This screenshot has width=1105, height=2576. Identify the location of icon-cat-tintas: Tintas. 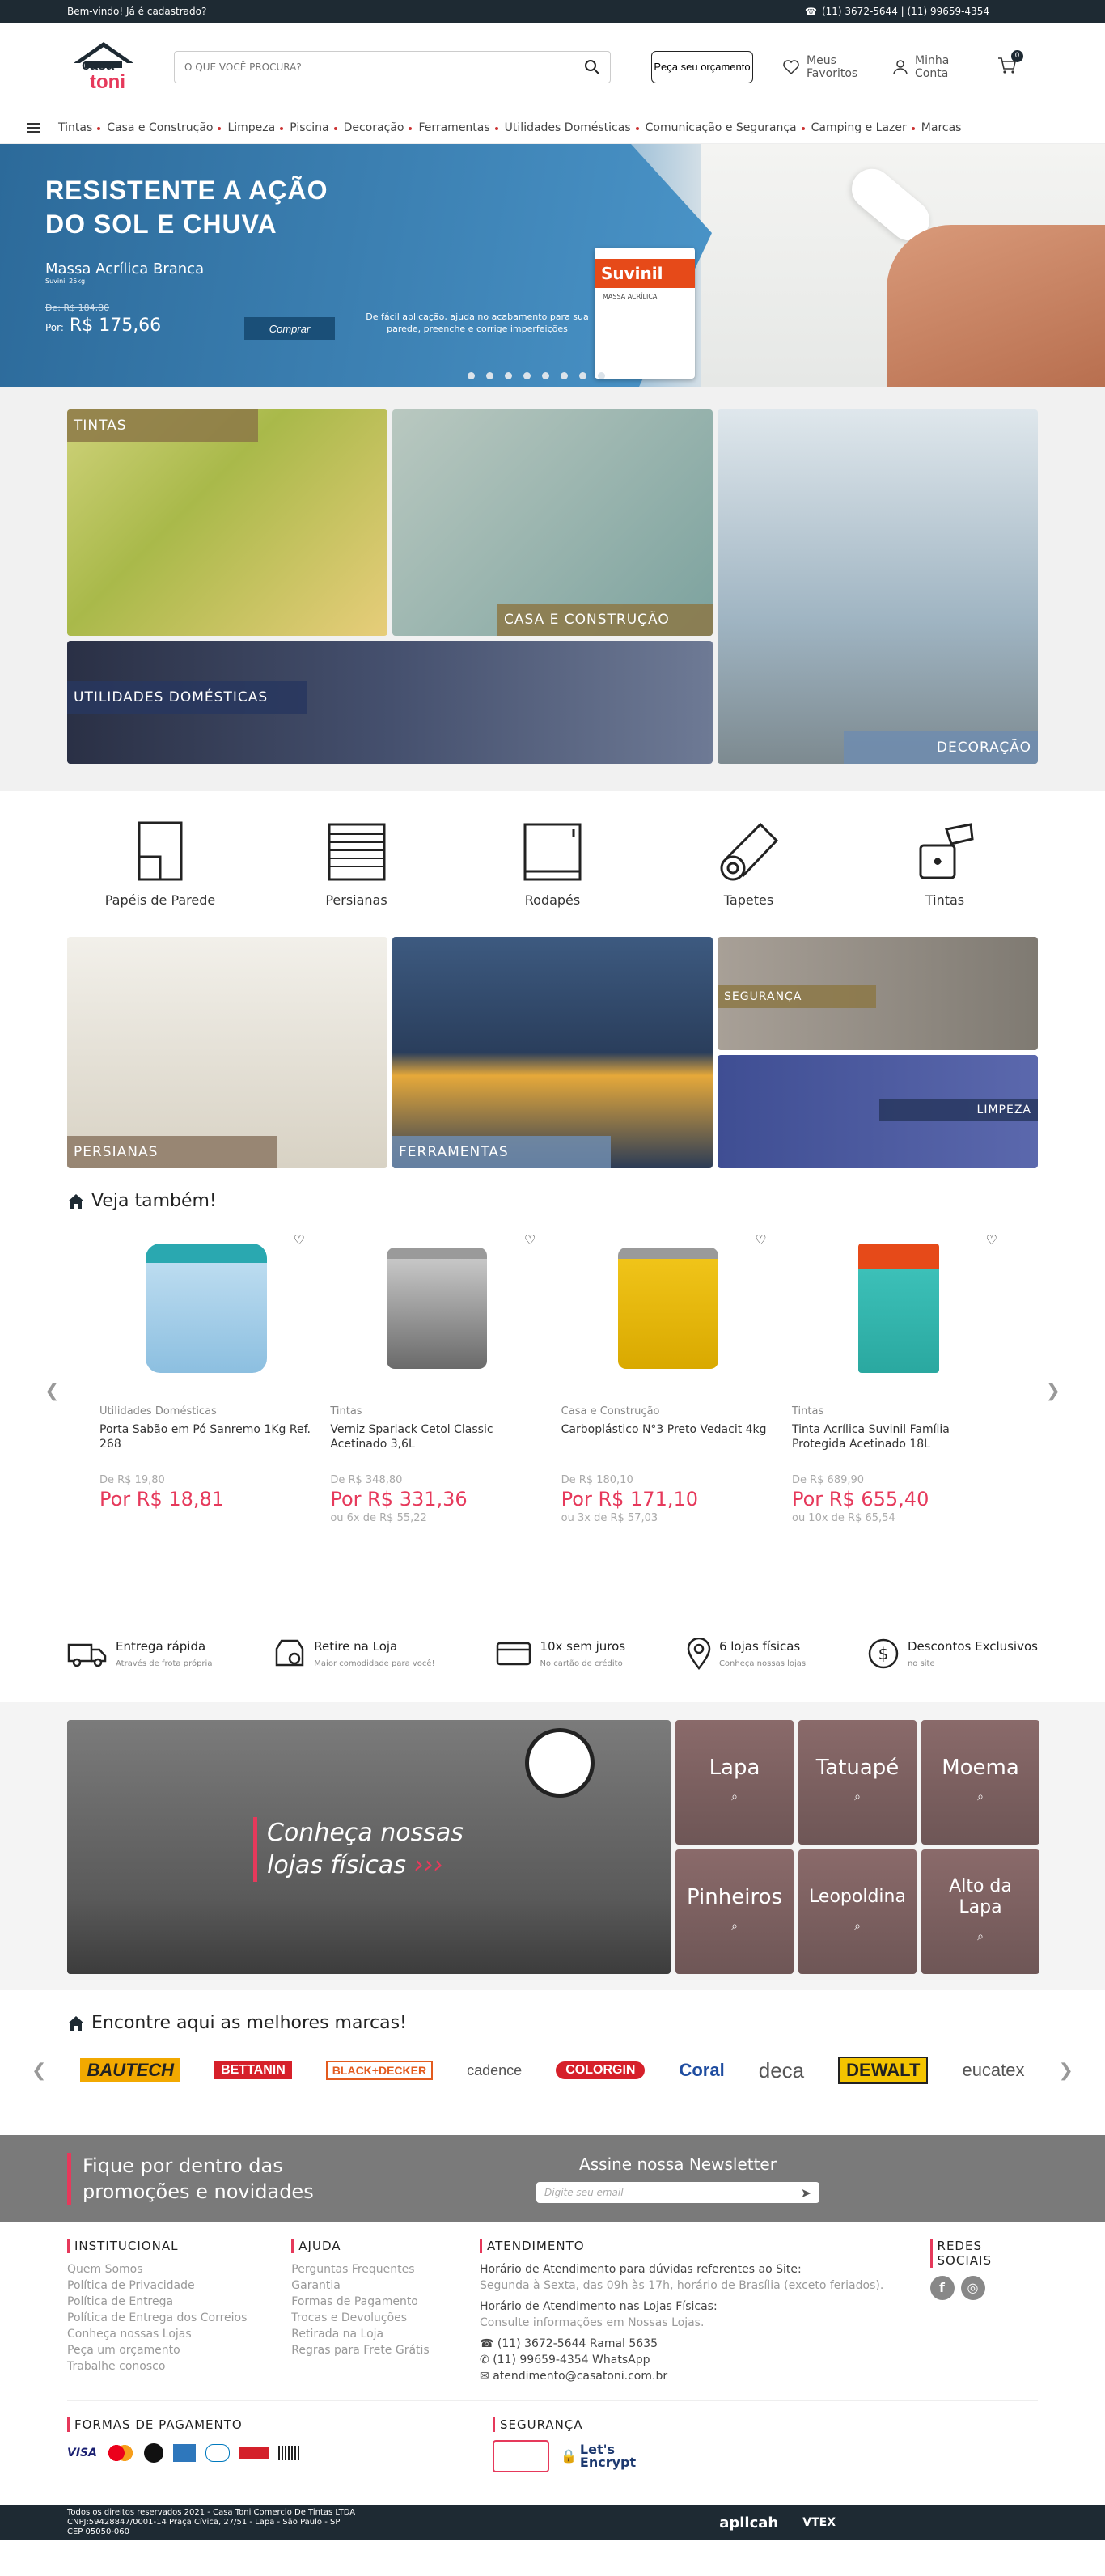
(945, 864).